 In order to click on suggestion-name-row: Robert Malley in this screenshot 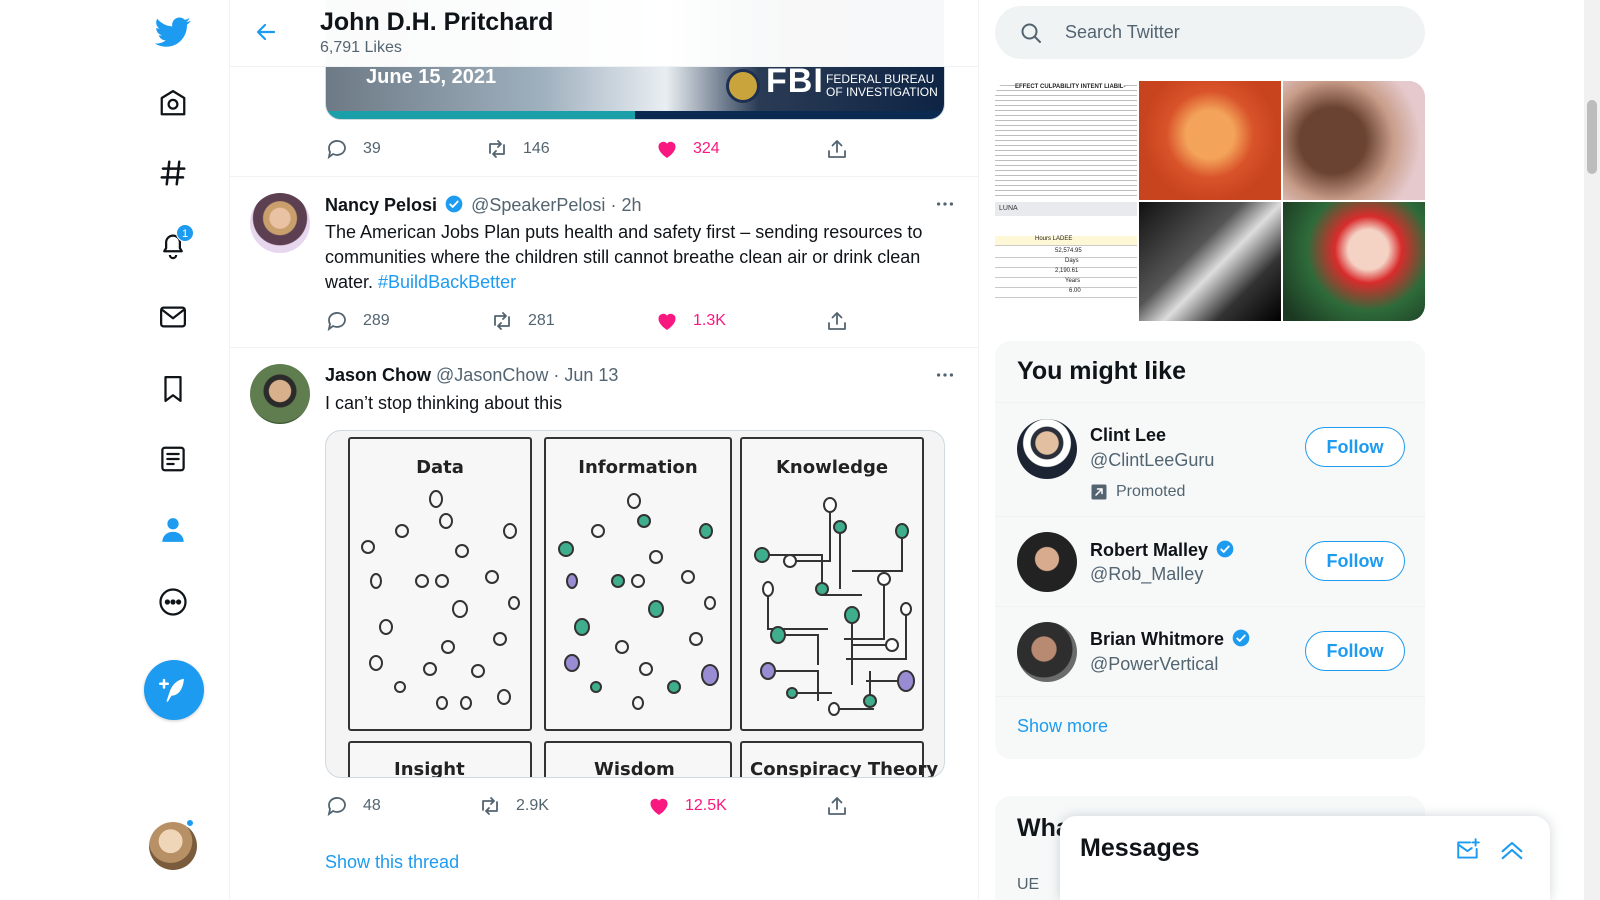, I will do `click(1163, 550)`.